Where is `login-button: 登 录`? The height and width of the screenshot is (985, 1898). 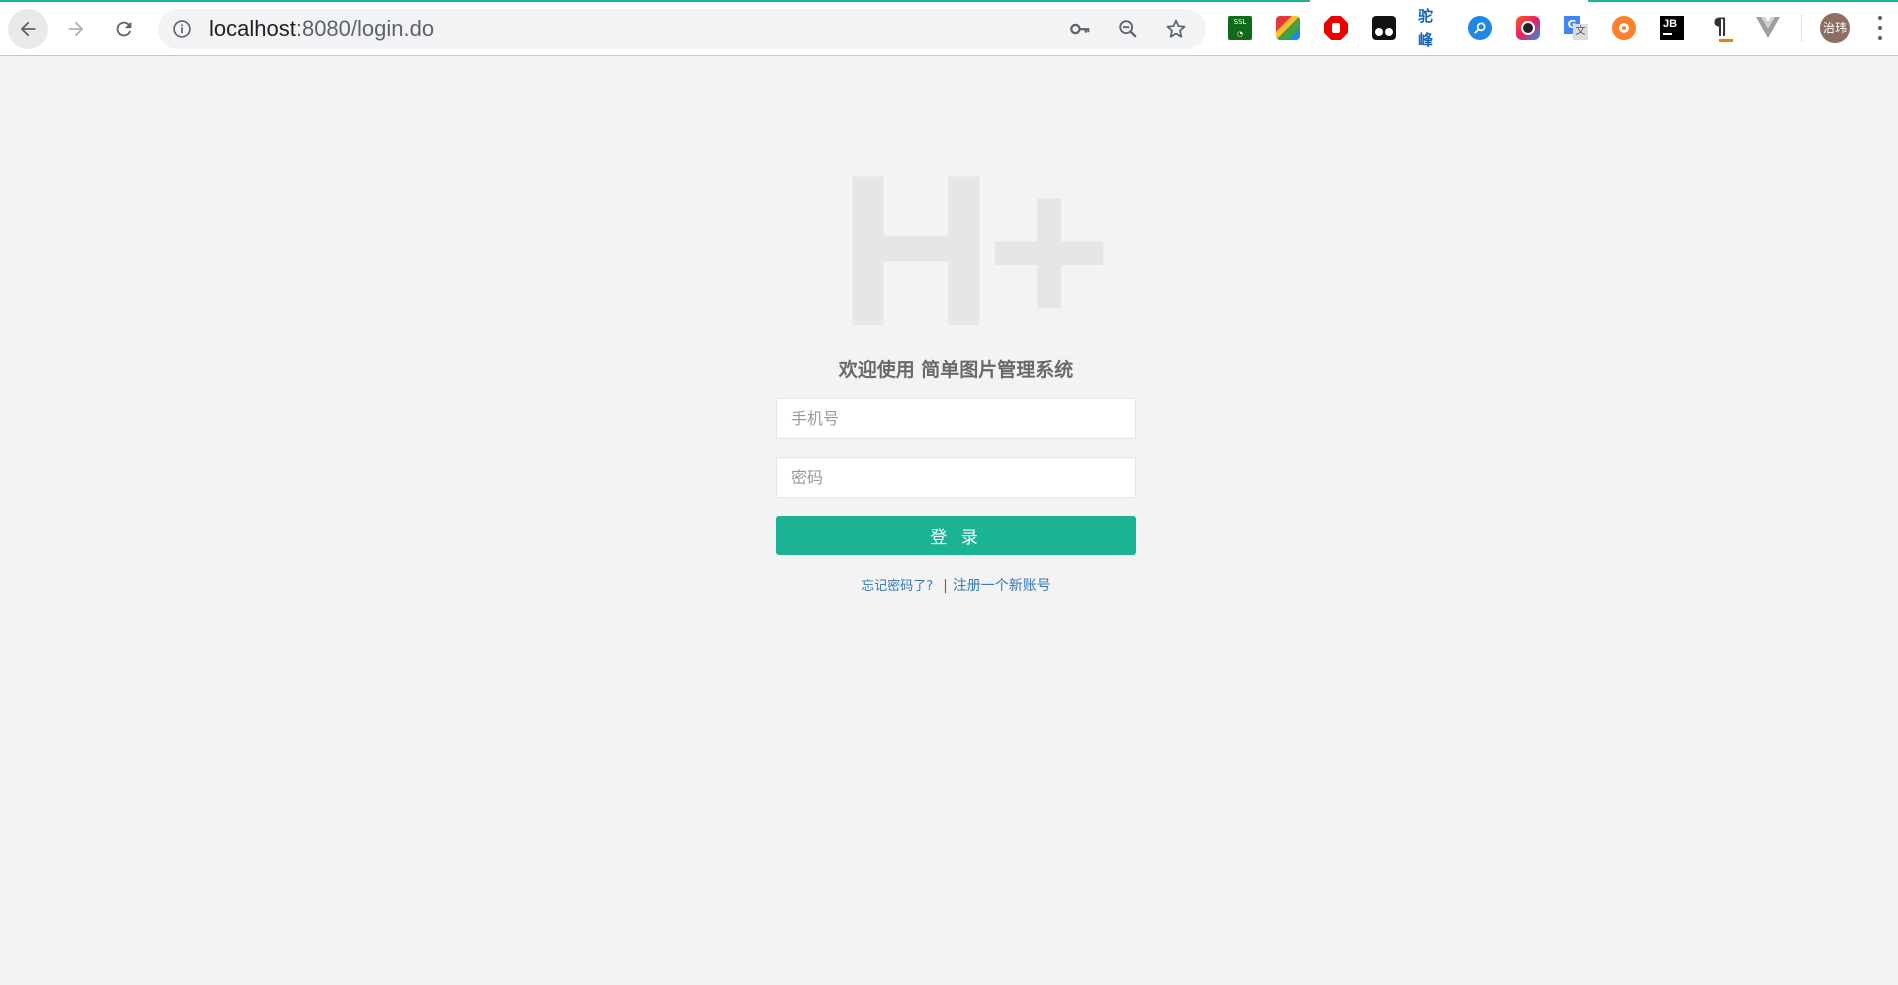 login-button: 登 录 is located at coordinates (956, 535).